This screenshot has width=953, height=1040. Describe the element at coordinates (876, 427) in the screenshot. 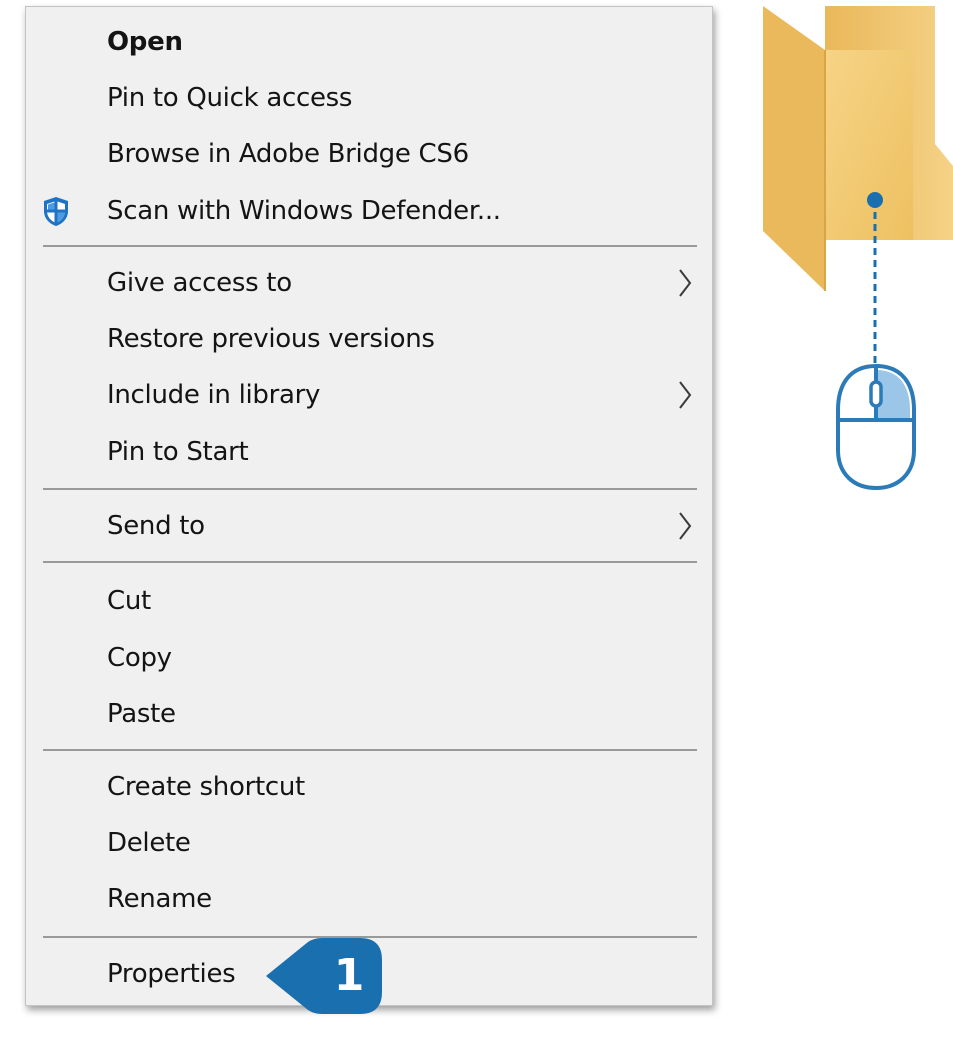

I see `mouse-icon` at that location.